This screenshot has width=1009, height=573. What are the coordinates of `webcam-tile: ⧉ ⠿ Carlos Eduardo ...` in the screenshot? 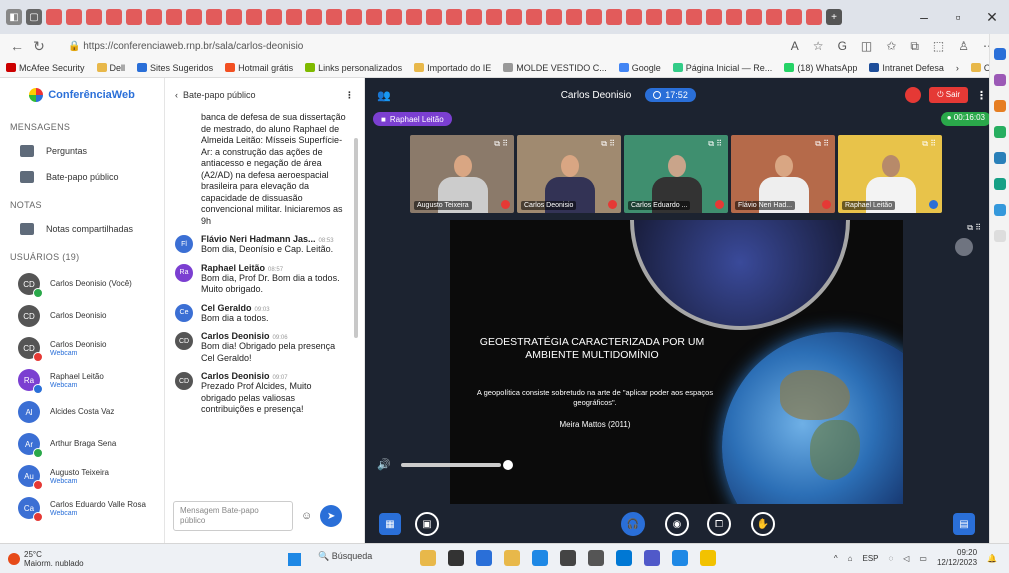 It's located at (676, 174).